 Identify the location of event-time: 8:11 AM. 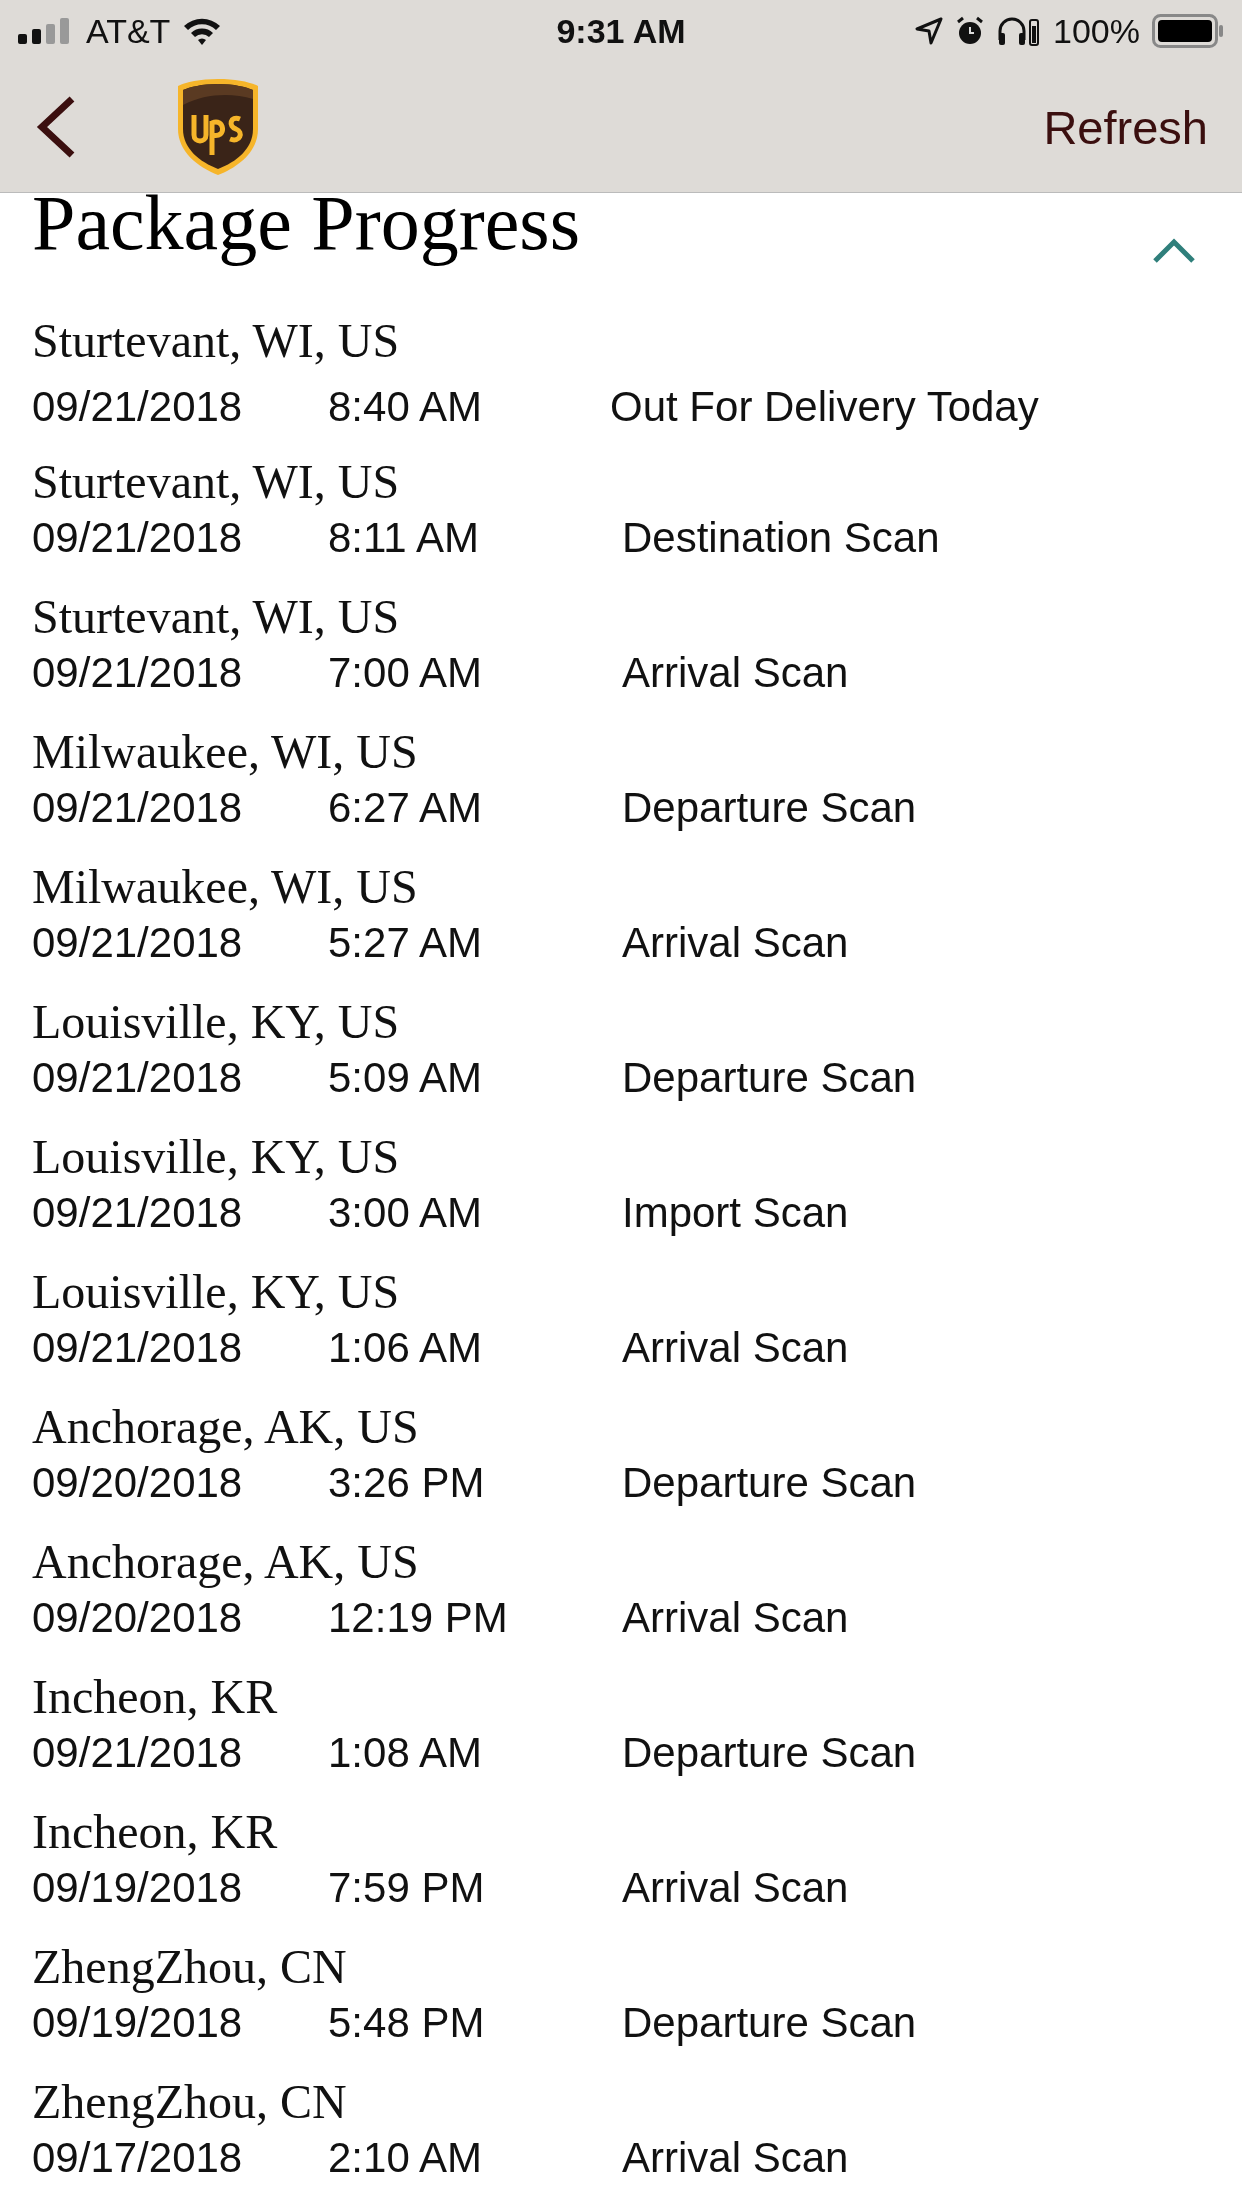
(404, 538).